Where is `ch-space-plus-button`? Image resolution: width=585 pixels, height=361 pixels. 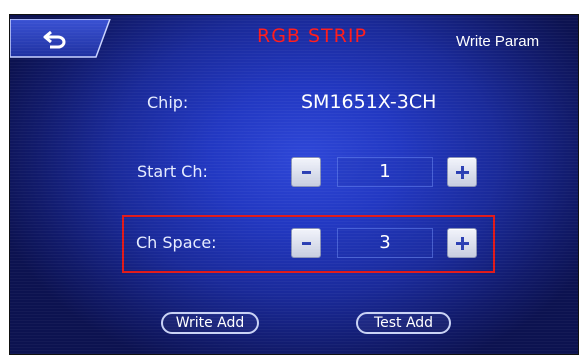
ch-space-plus-button is located at coordinates (462, 243).